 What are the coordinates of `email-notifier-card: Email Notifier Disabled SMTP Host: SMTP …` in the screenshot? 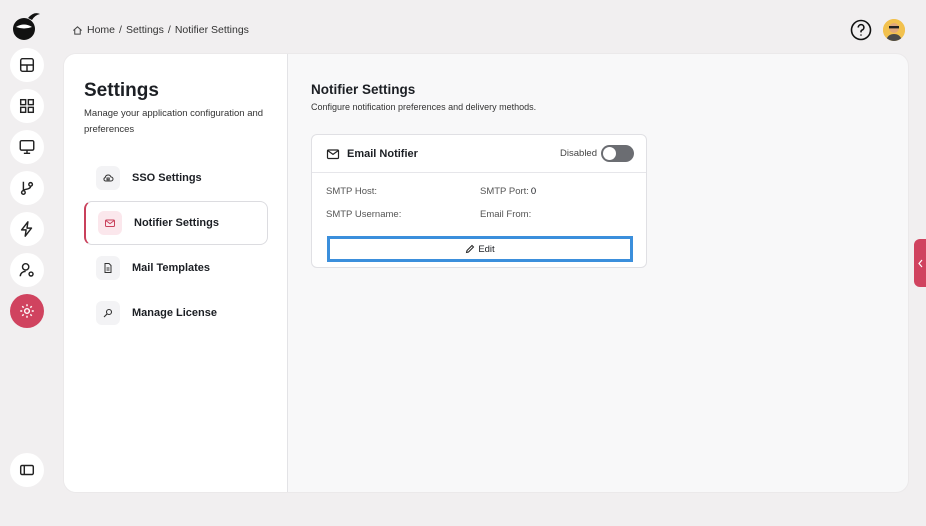 It's located at (479, 201).